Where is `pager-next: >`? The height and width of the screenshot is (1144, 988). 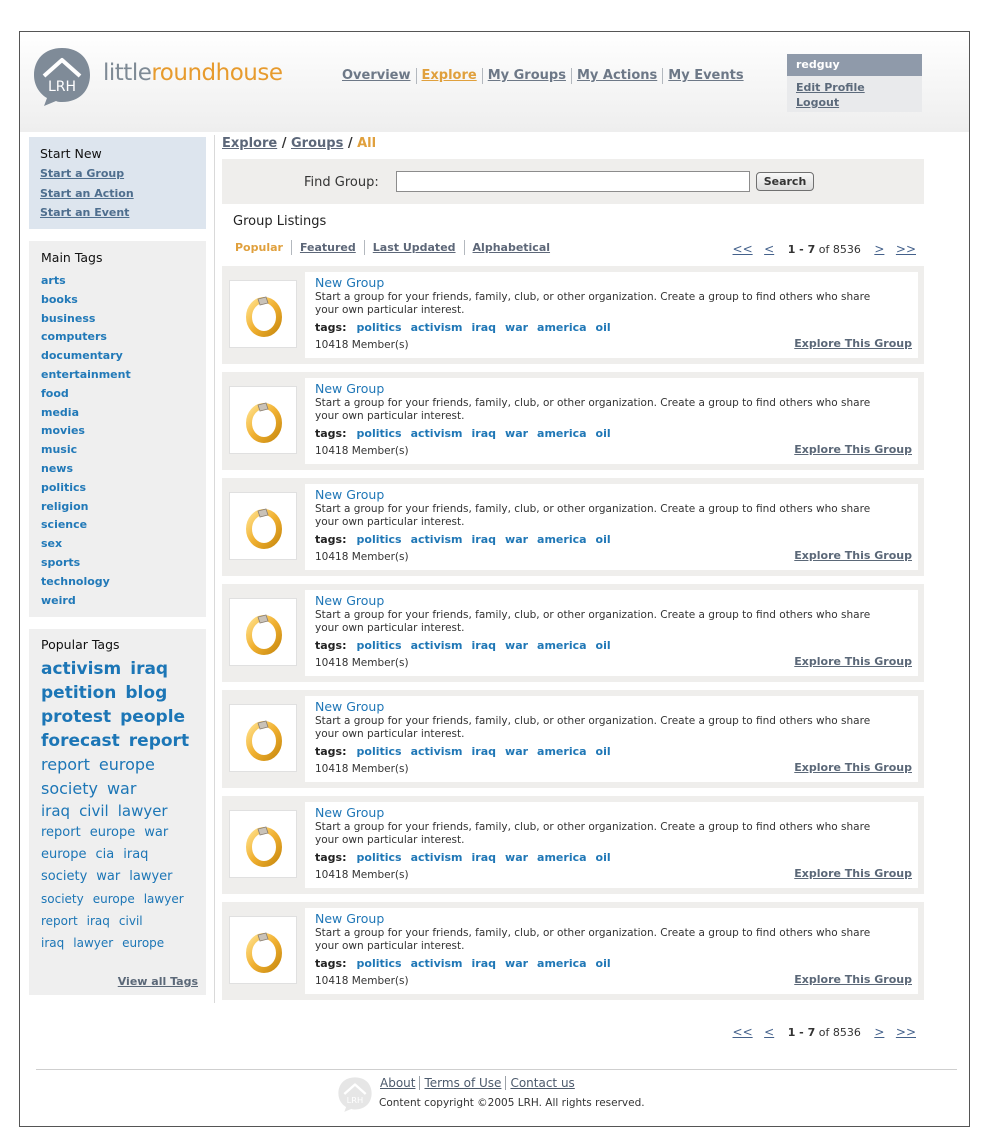
pager-next: > is located at coordinates (879, 1032).